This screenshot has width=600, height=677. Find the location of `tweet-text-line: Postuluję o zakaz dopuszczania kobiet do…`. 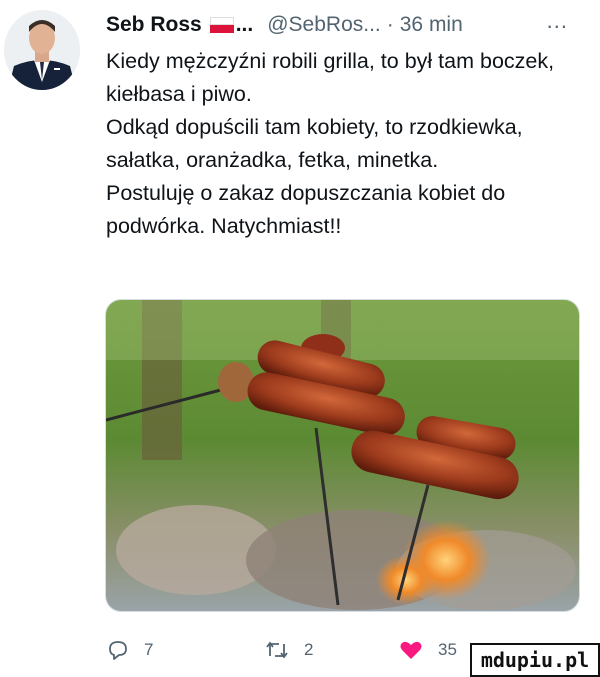

tweet-text-line: Postuluję o zakaz dopuszczania kobiet do… is located at coordinates (306, 209).